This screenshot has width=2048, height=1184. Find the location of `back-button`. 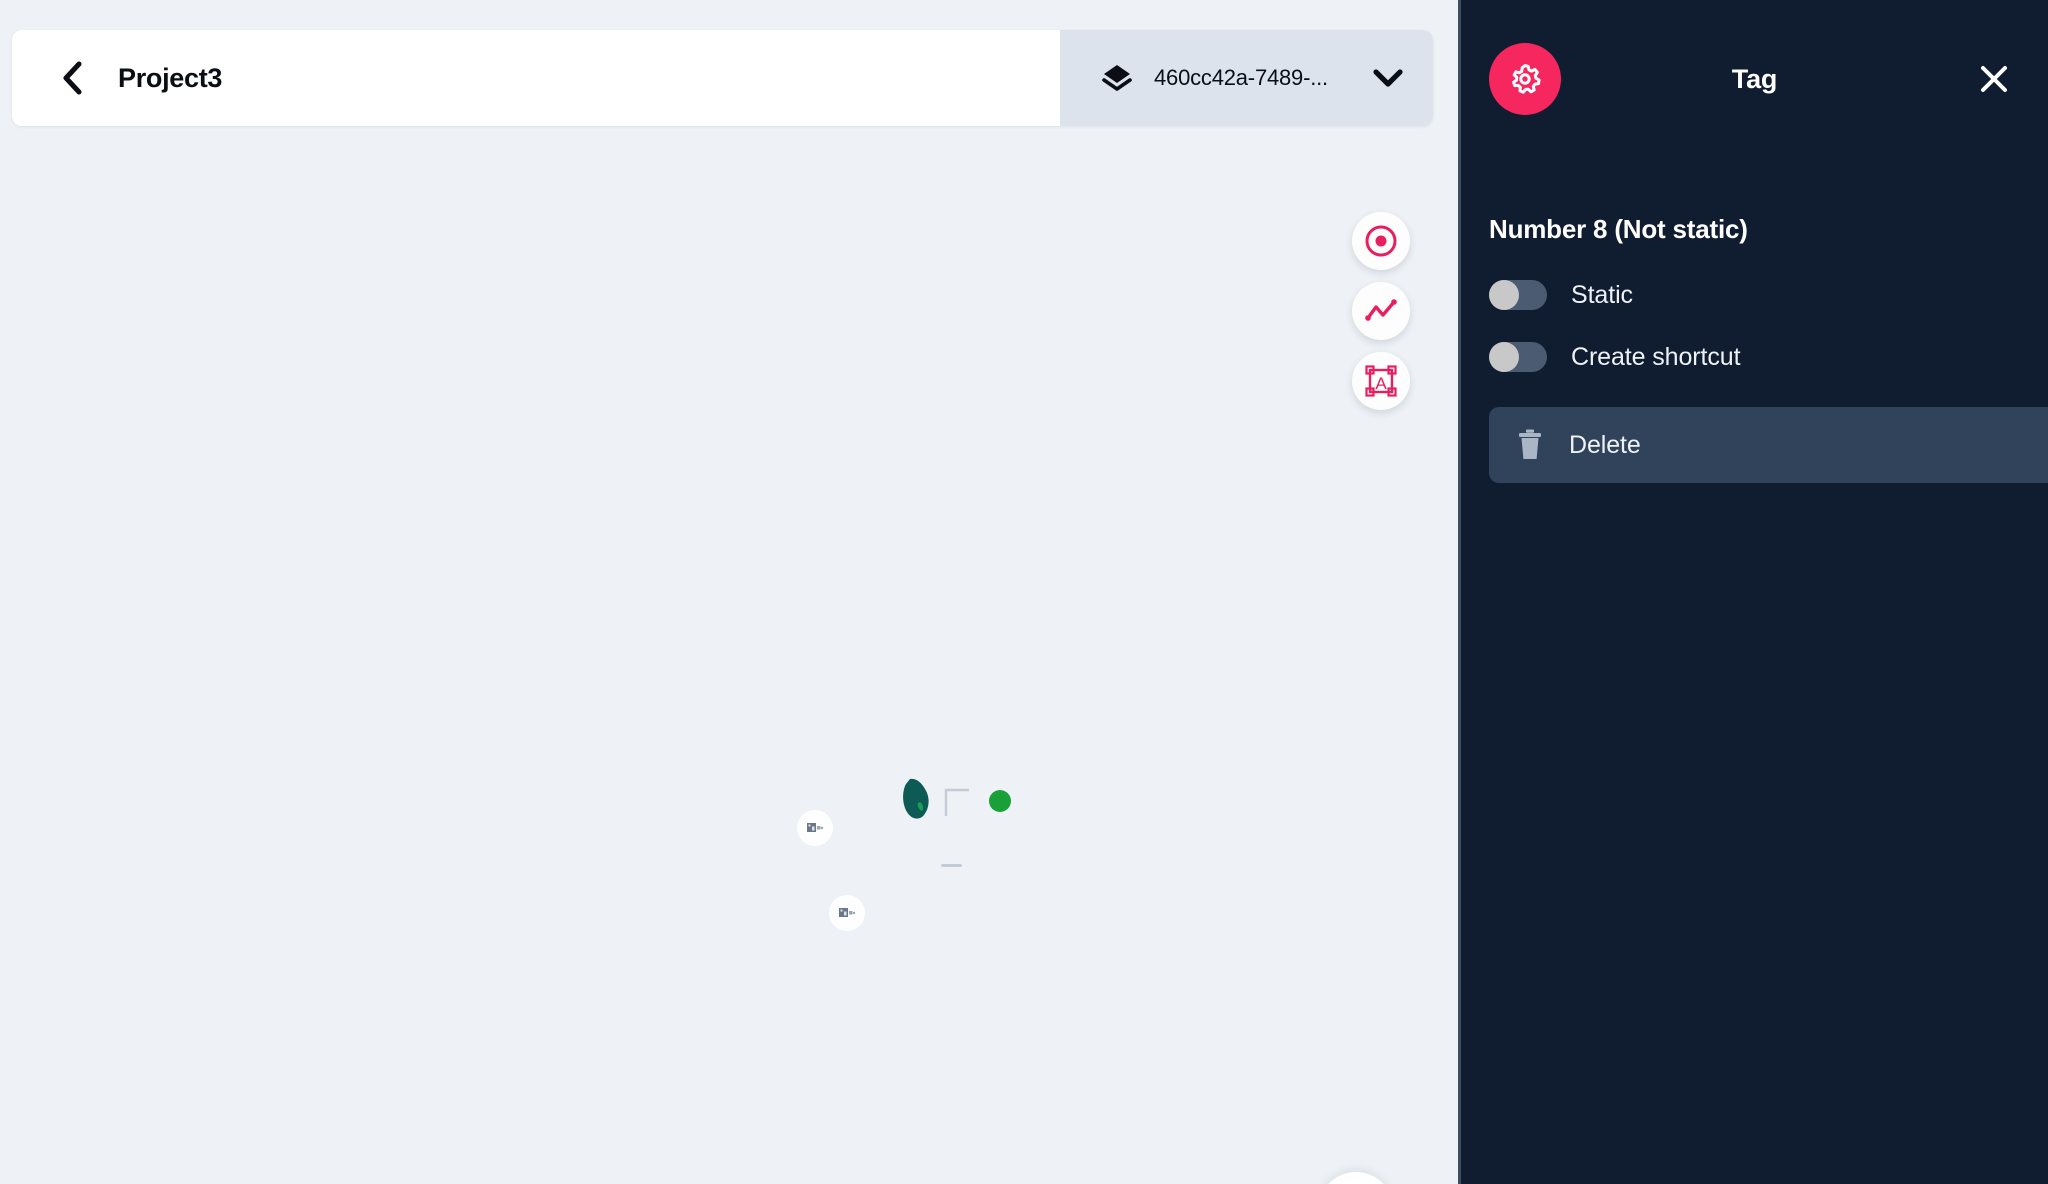

back-button is located at coordinates (72, 78).